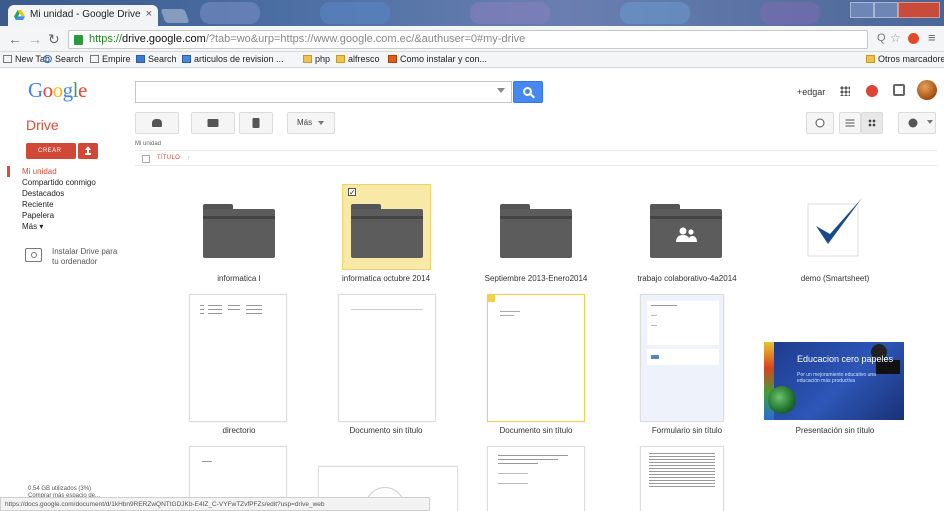  Describe the element at coordinates (491, 298) in the screenshot. I see `folder-badge-icon` at that location.